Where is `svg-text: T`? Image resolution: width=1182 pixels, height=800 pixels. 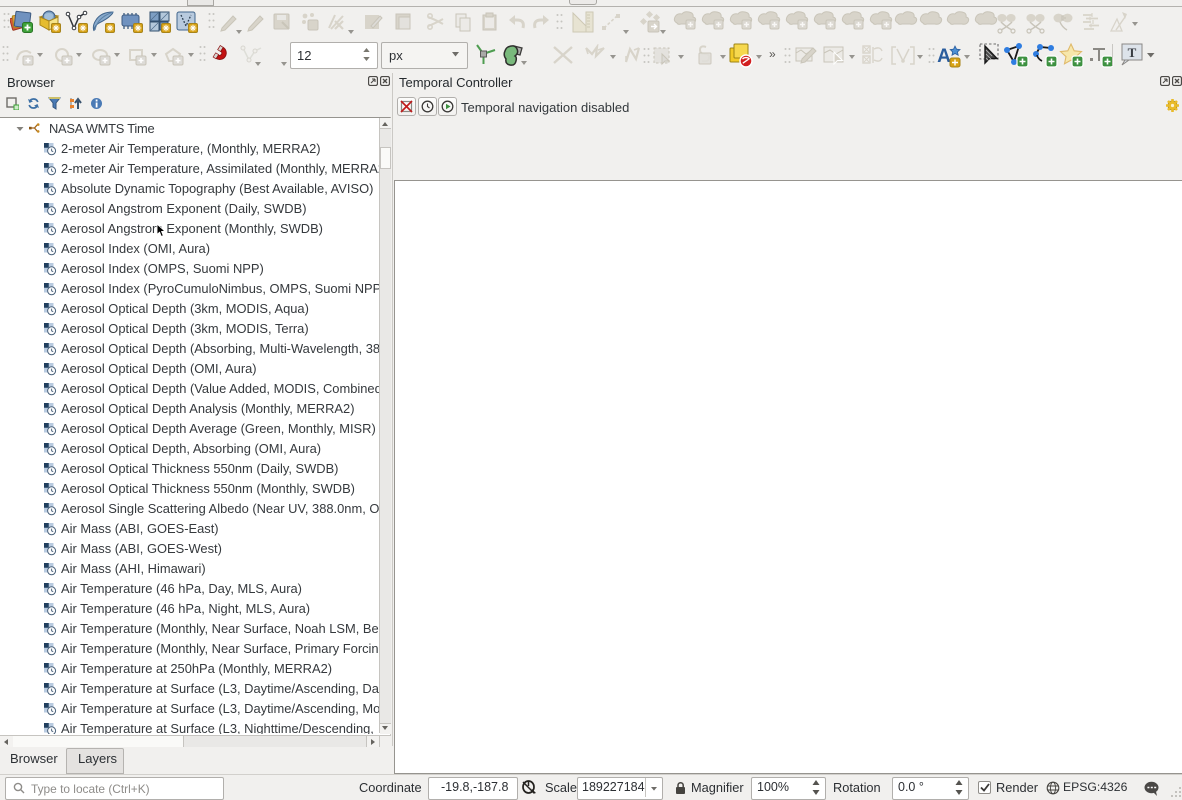
svg-text: T is located at coordinates (1132, 52).